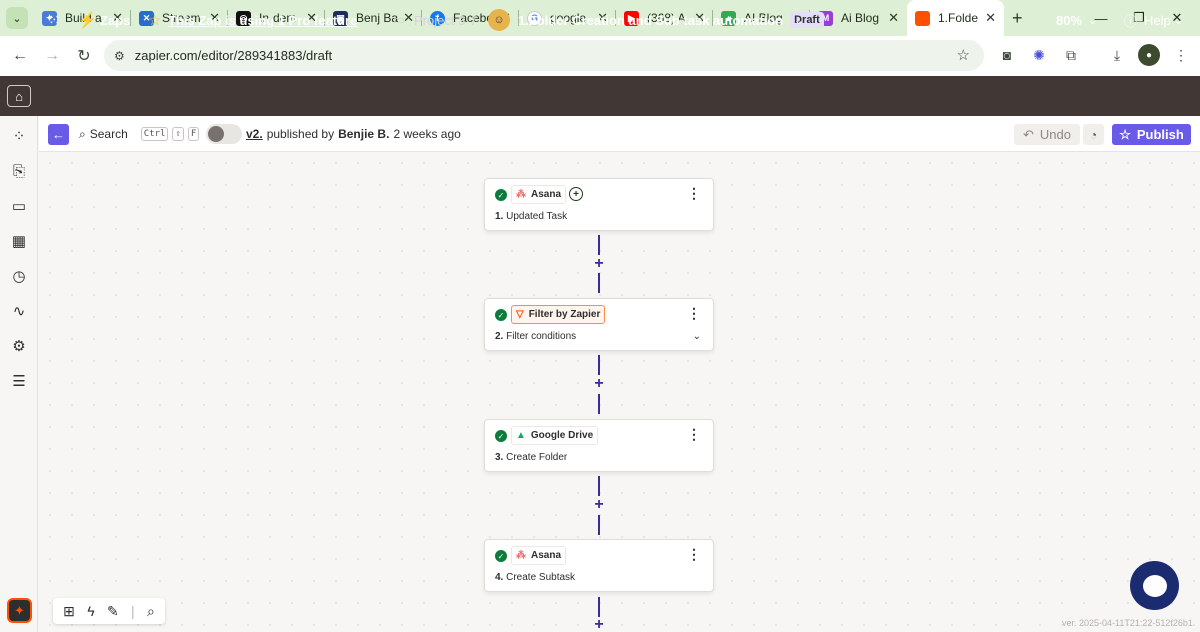  What do you see at coordinates (19, 346) in the screenshot?
I see `settings-gear-icon: ⚙` at bounding box center [19, 346].